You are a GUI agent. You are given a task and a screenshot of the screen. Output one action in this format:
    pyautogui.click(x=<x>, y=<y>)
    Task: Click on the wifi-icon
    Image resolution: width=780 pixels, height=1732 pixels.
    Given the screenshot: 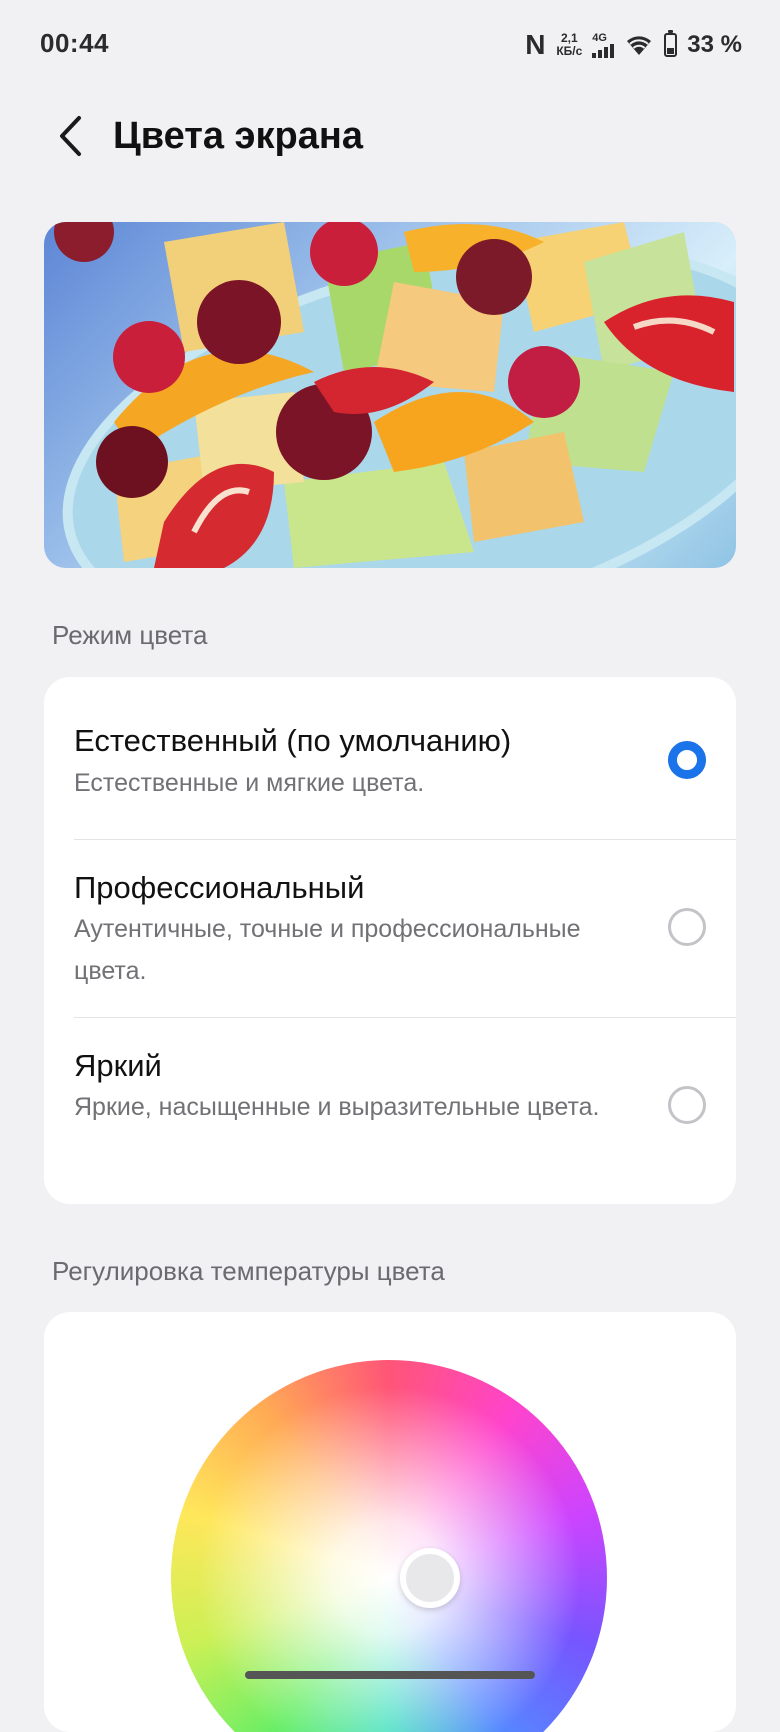 What is the action you would take?
    pyautogui.click(x=639, y=45)
    